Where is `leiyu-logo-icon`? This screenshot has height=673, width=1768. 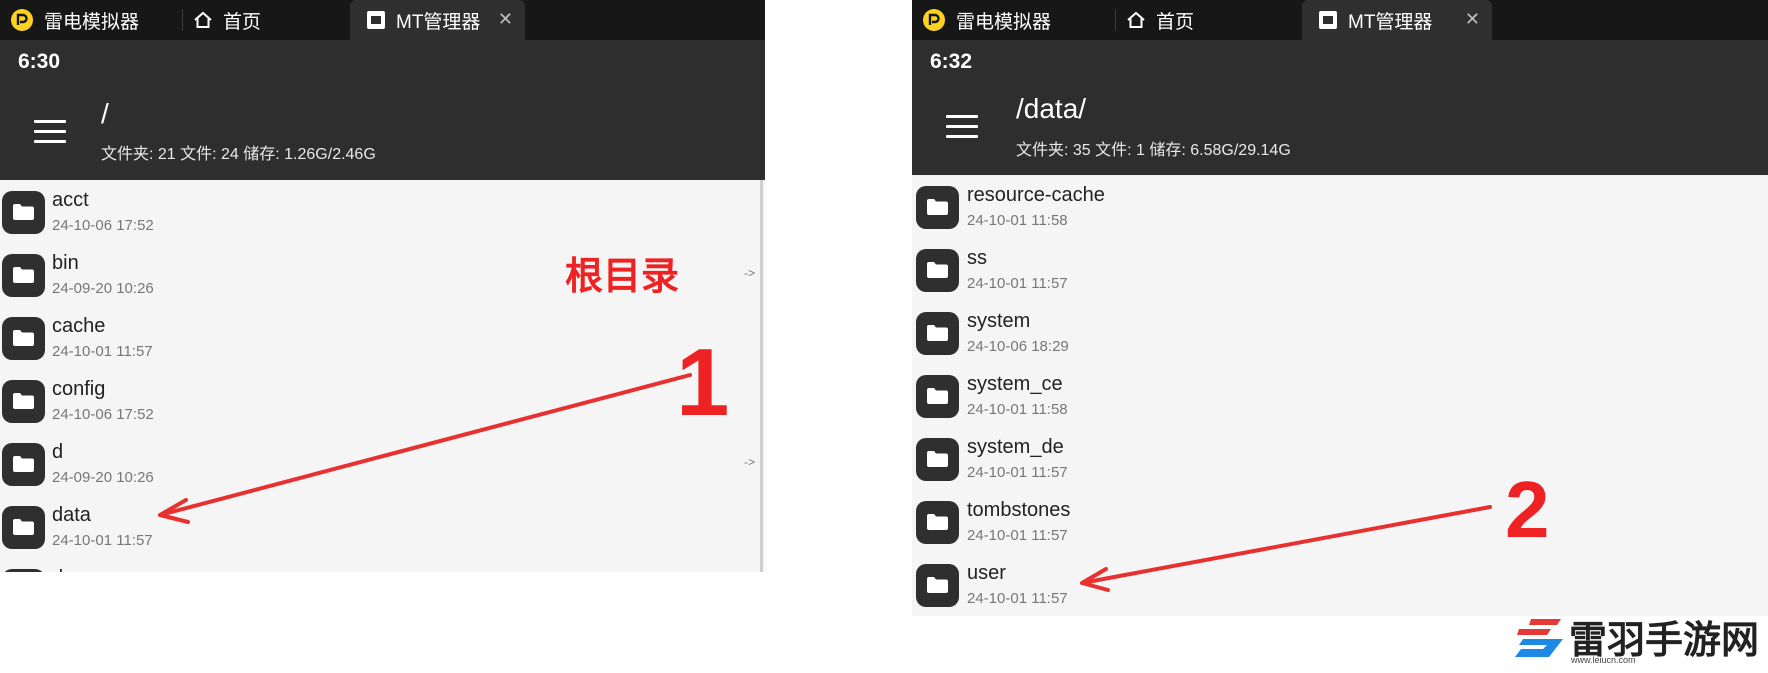
leiyu-logo-icon is located at coordinates (1539, 638).